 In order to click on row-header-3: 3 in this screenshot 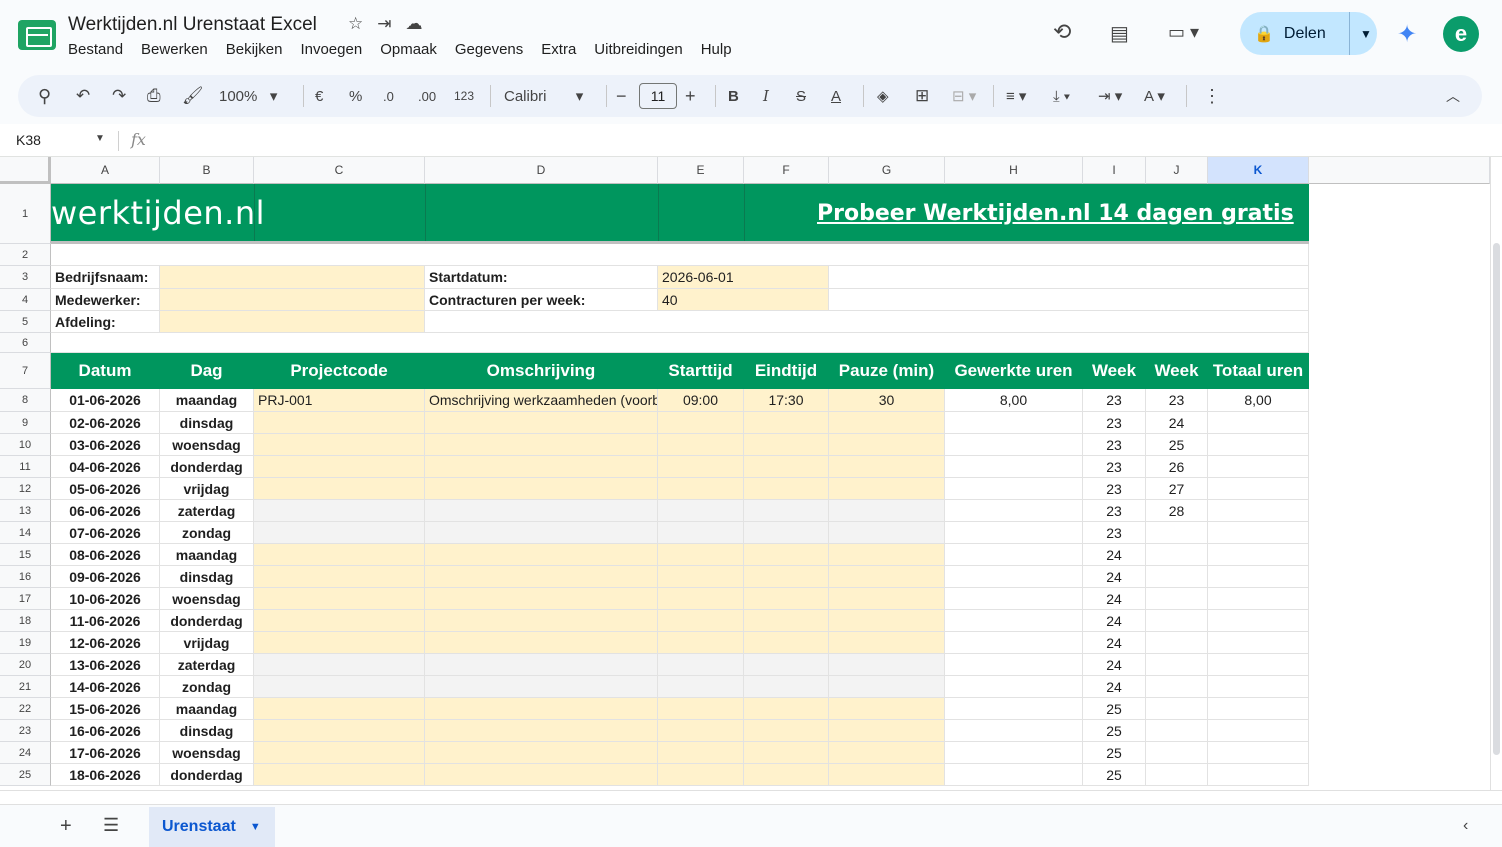, I will do `click(25, 277)`.